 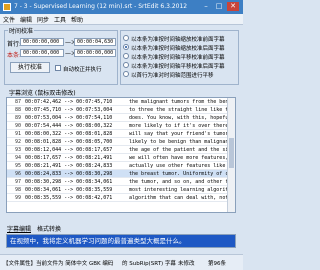 I want to click on row-time: 00:08:17,657 --> 00:08:21,491, so click(x=69, y=158).